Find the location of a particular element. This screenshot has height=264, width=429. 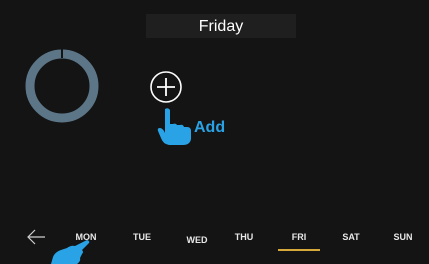

tab-thu: THU is located at coordinates (244, 239).